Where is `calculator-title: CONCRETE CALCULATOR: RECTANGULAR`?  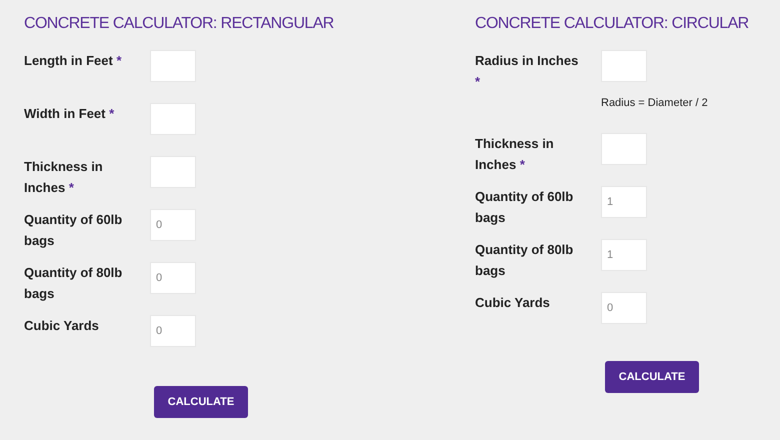 calculator-title: CONCRETE CALCULATOR: RECTANGULAR is located at coordinates (179, 24).